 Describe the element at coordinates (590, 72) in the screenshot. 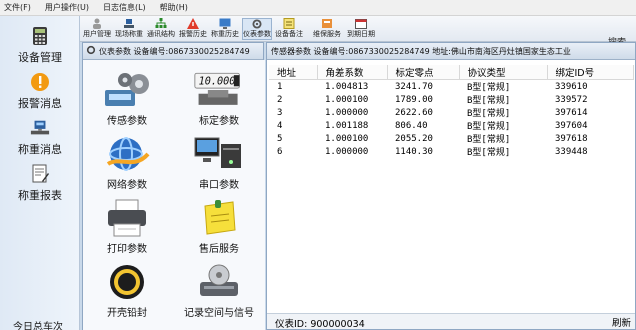

I see `column-header: 绑定ID号` at that location.